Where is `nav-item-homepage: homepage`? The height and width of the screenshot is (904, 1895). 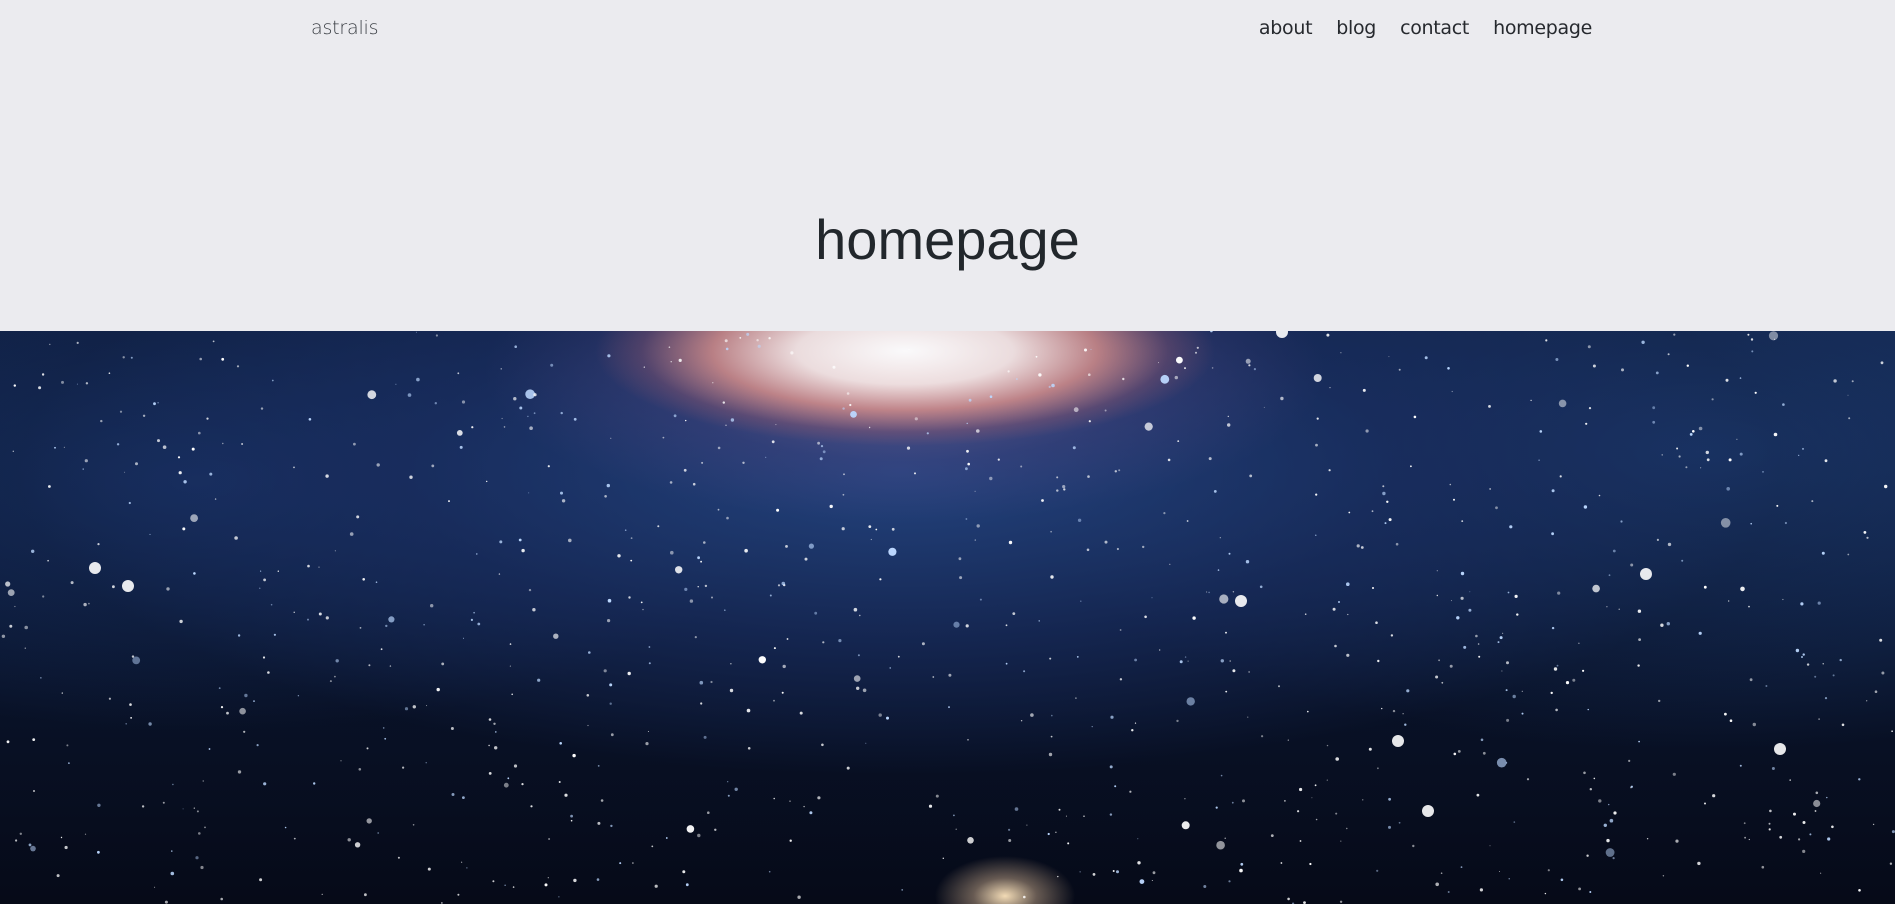 nav-item-homepage: homepage is located at coordinates (1542, 28).